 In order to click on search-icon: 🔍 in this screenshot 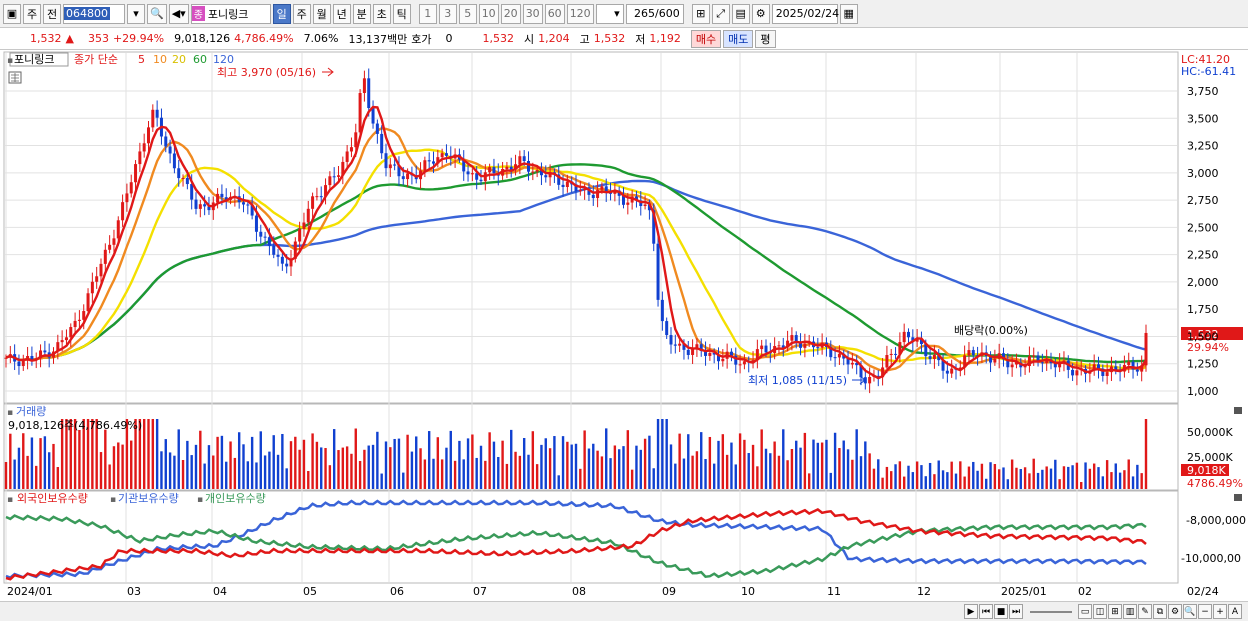, I will do `click(157, 13)`.